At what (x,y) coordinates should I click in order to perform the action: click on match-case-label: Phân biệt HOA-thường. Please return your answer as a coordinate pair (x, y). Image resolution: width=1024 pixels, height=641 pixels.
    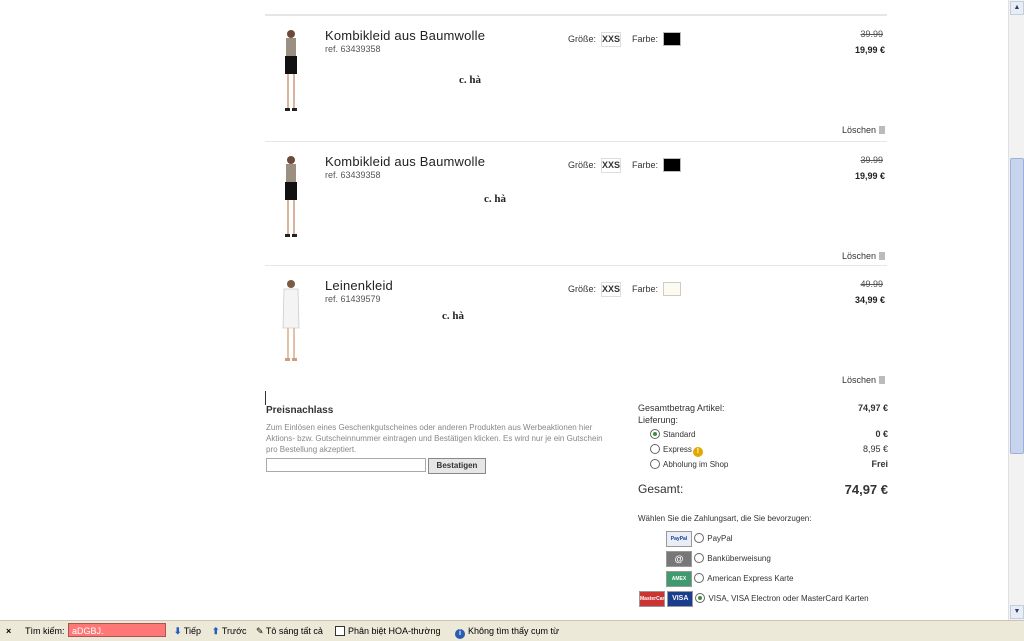
    Looking at the image, I should click on (394, 631).